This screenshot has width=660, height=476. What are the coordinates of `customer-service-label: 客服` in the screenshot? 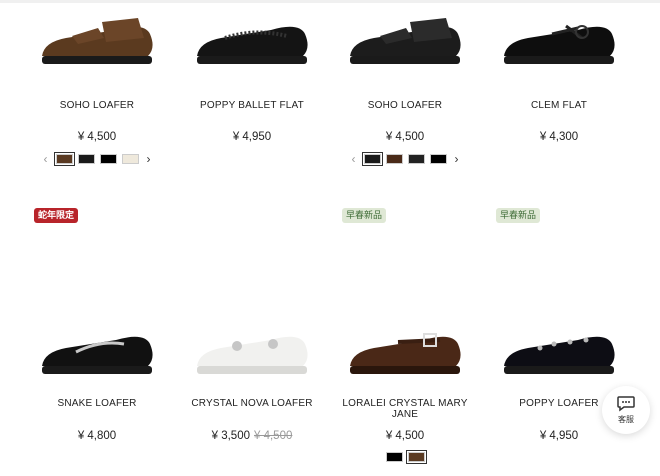 It's located at (626, 419).